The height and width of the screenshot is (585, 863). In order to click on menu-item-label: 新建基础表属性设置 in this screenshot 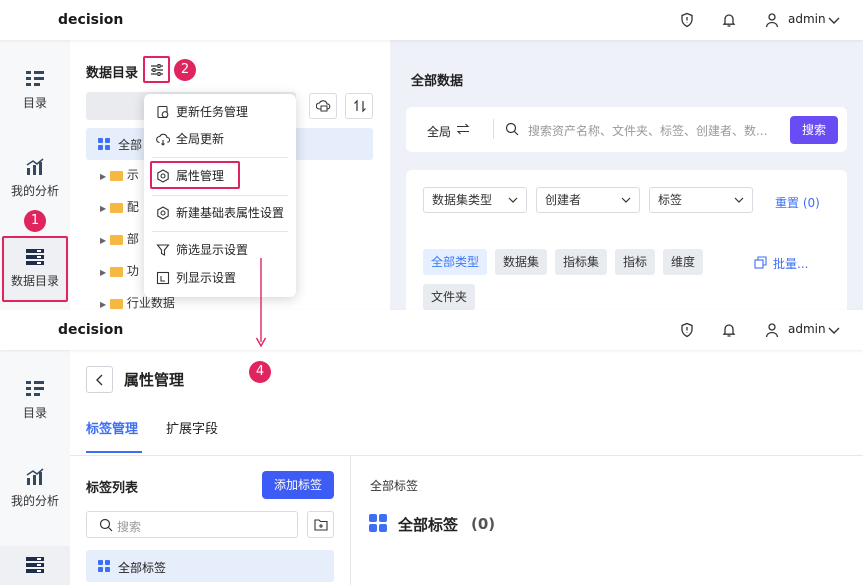, I will do `click(230, 213)`.